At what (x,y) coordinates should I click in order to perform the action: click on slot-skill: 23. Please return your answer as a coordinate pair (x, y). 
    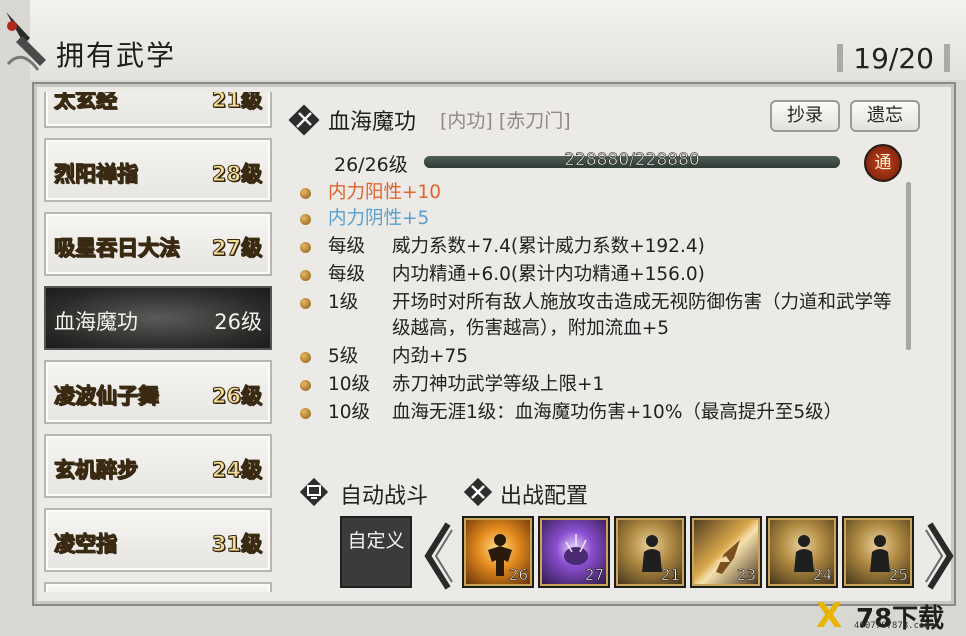
    Looking at the image, I should click on (726, 552).